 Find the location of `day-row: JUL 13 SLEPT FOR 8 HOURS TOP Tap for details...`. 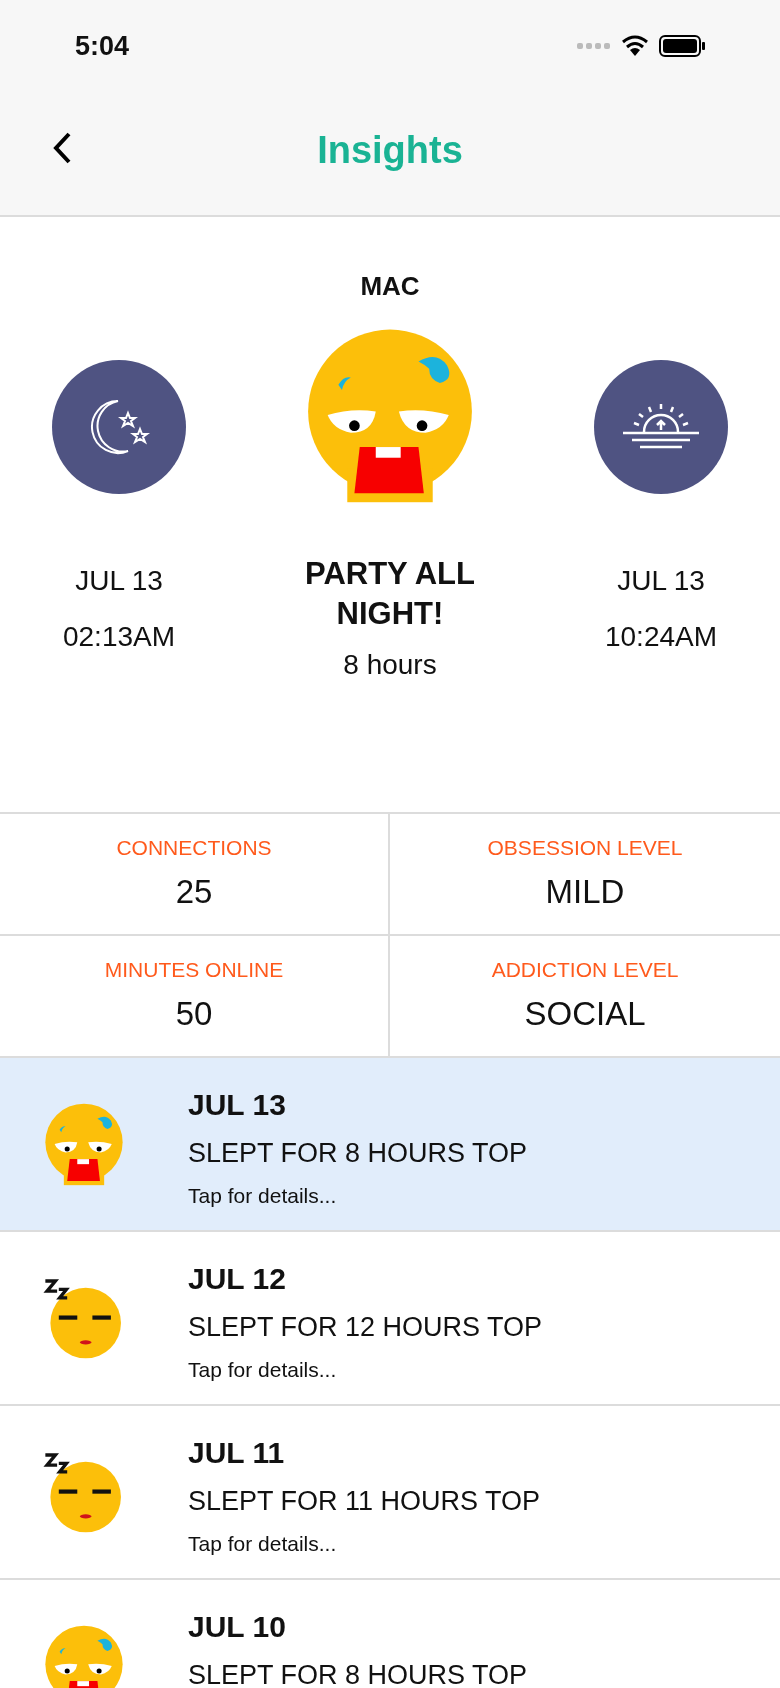

day-row: JUL 13 SLEPT FOR 8 HOURS TOP Tap for details... is located at coordinates (390, 1145).